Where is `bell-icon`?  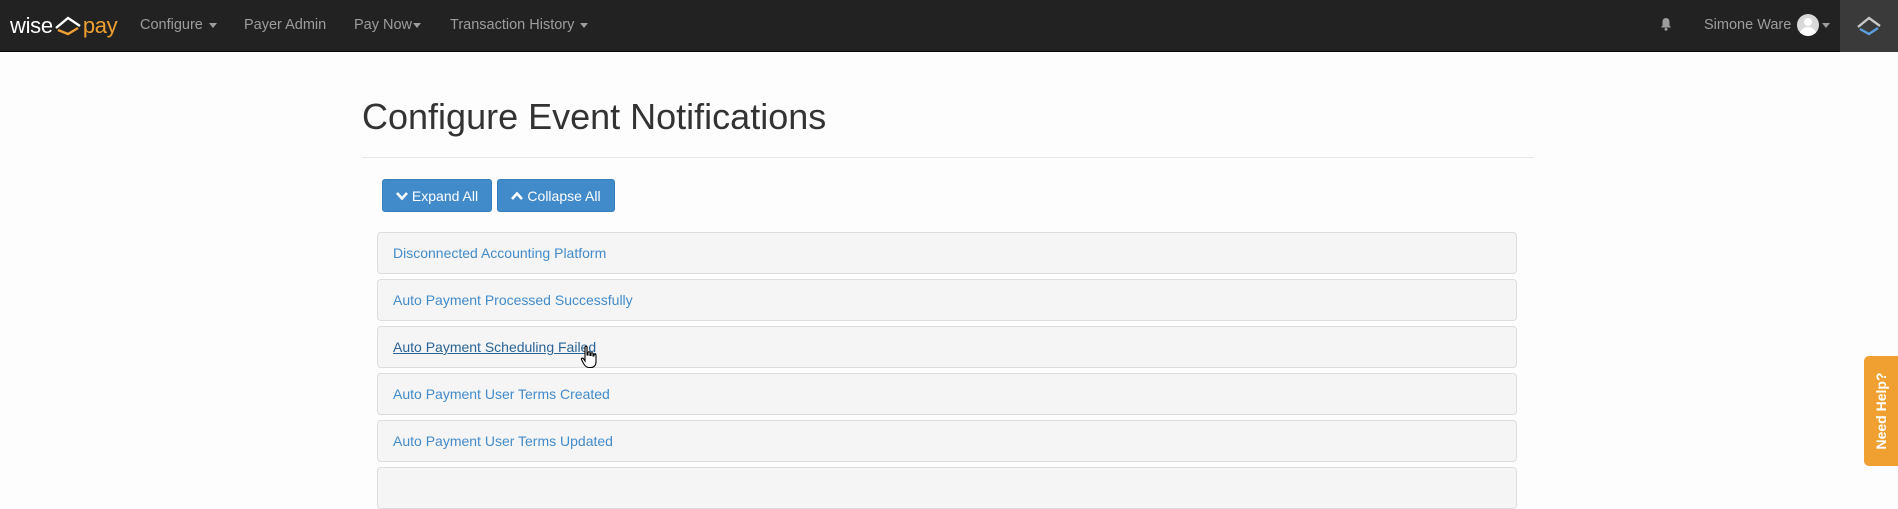
bell-icon is located at coordinates (1666, 24).